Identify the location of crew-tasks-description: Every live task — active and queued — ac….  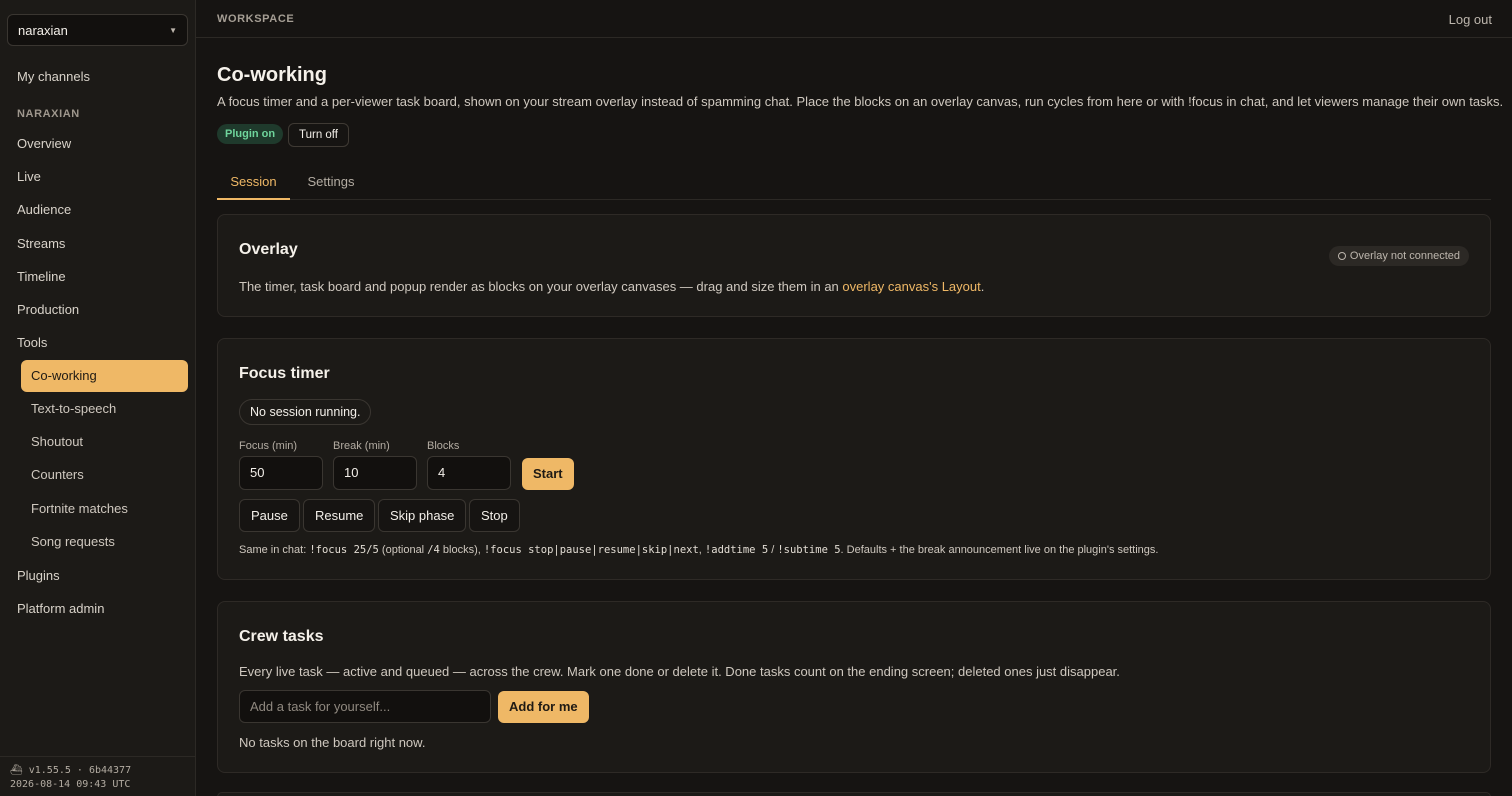
(679, 671).